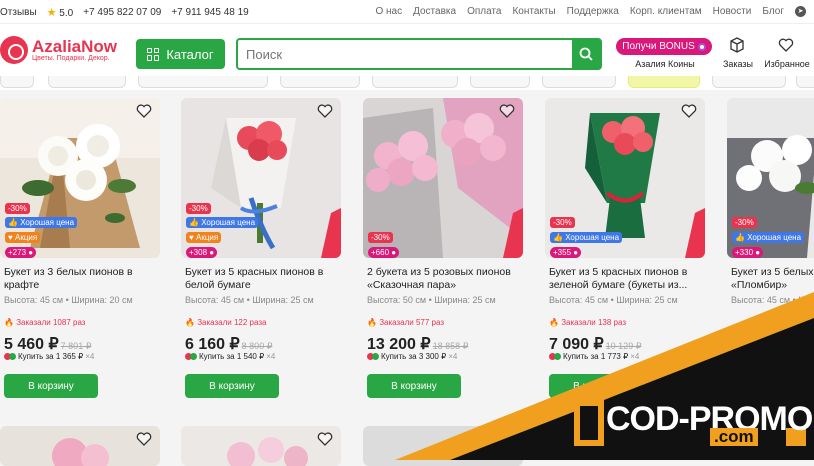 This screenshot has width=814, height=466. What do you see at coordinates (772, 279) in the screenshot?
I see `product-title: Букет из 5 белых пионов «Пломбир»` at bounding box center [772, 279].